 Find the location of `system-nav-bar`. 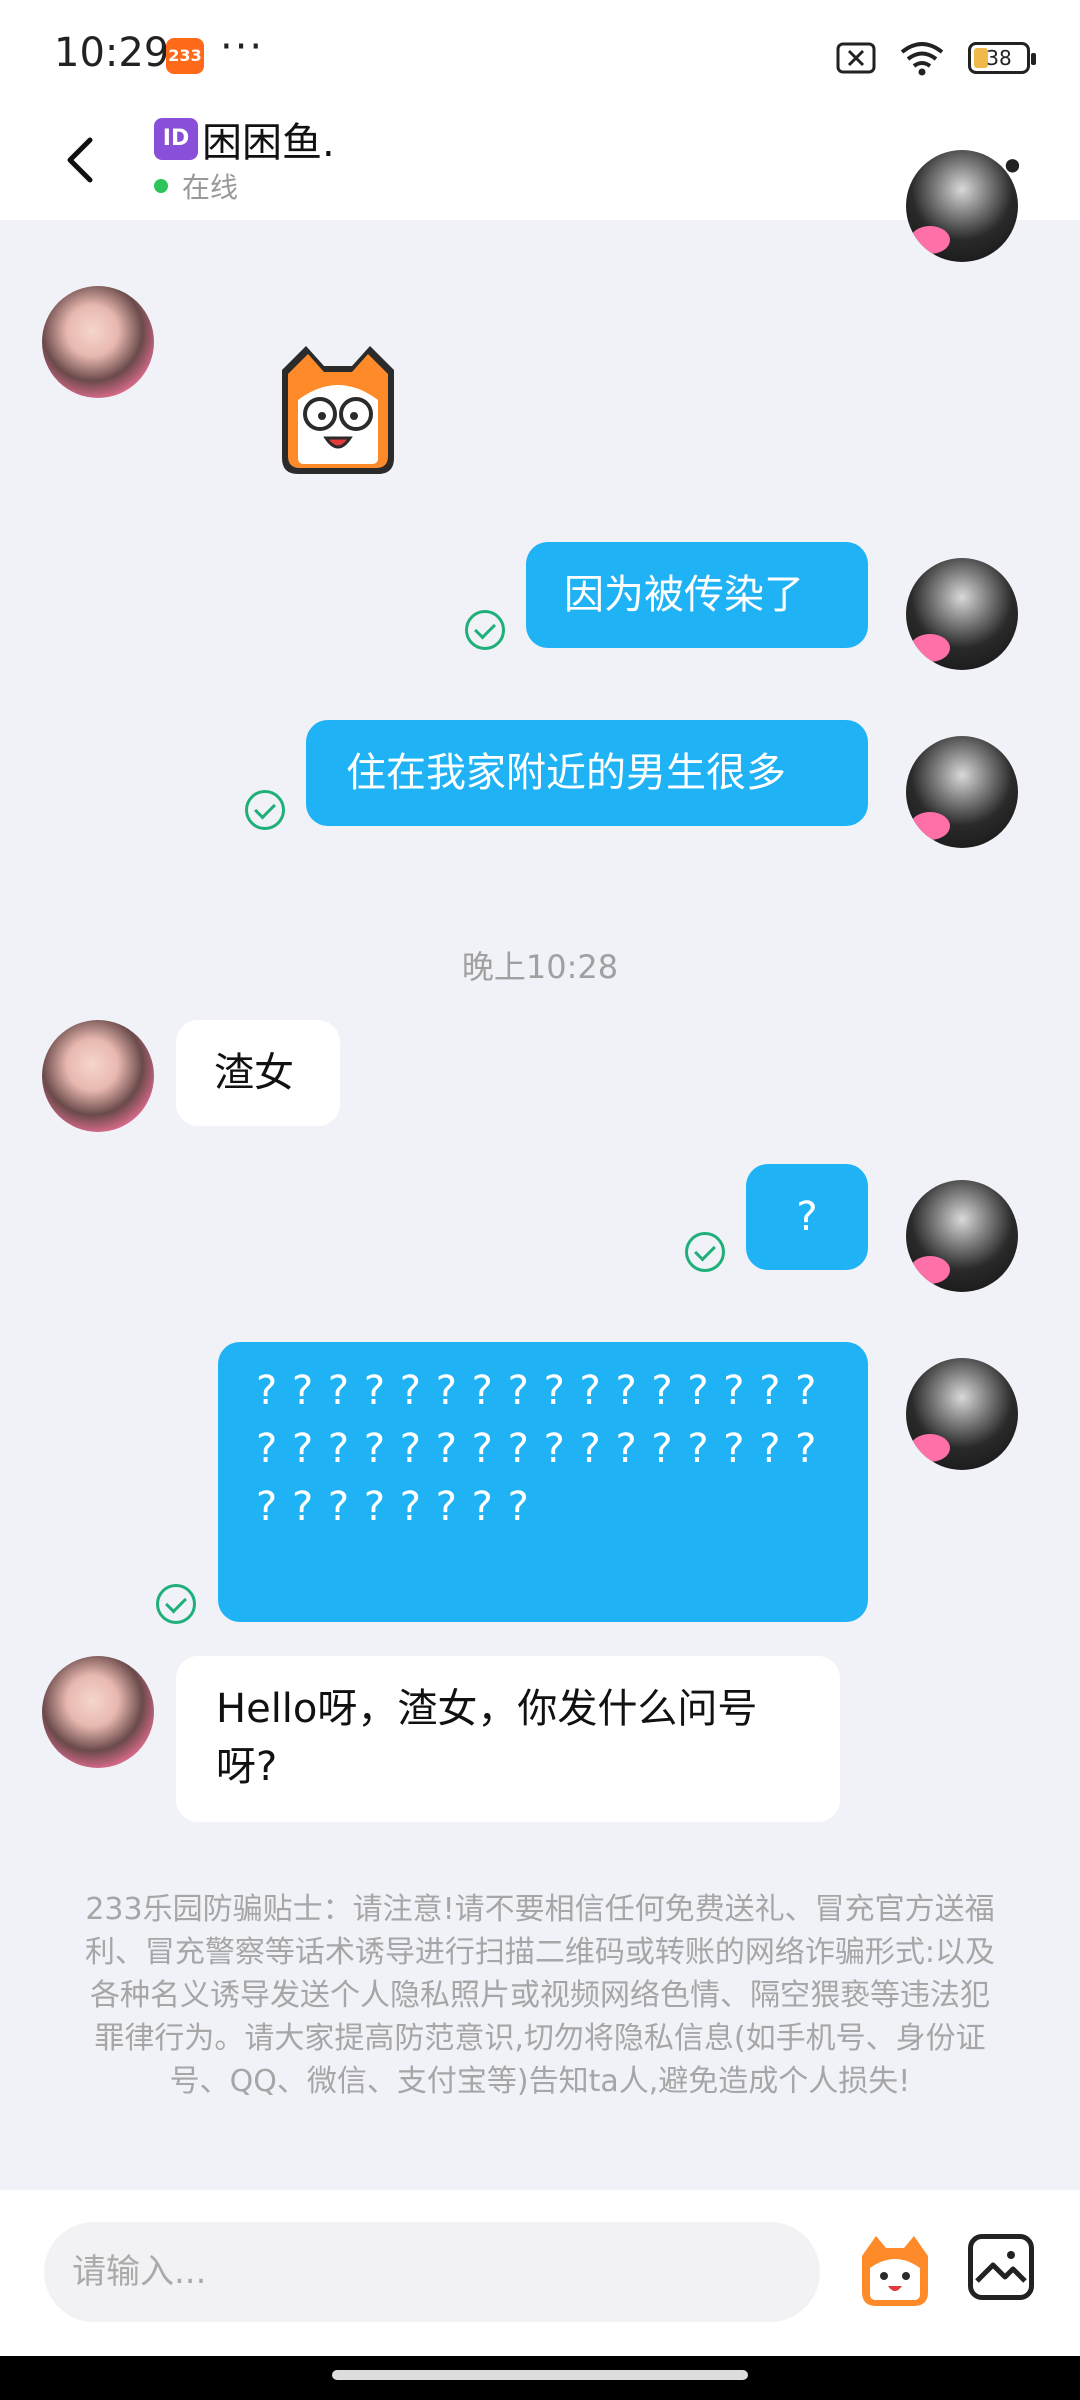

system-nav-bar is located at coordinates (540, 2378).